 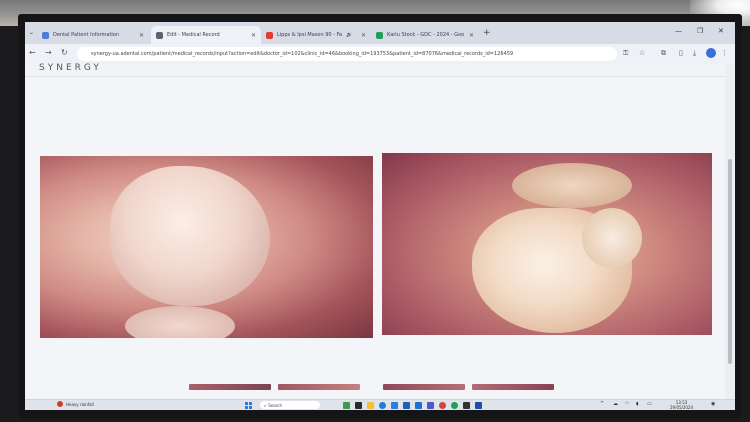 What do you see at coordinates (60, 404) in the screenshot?
I see `weather-icon` at bounding box center [60, 404].